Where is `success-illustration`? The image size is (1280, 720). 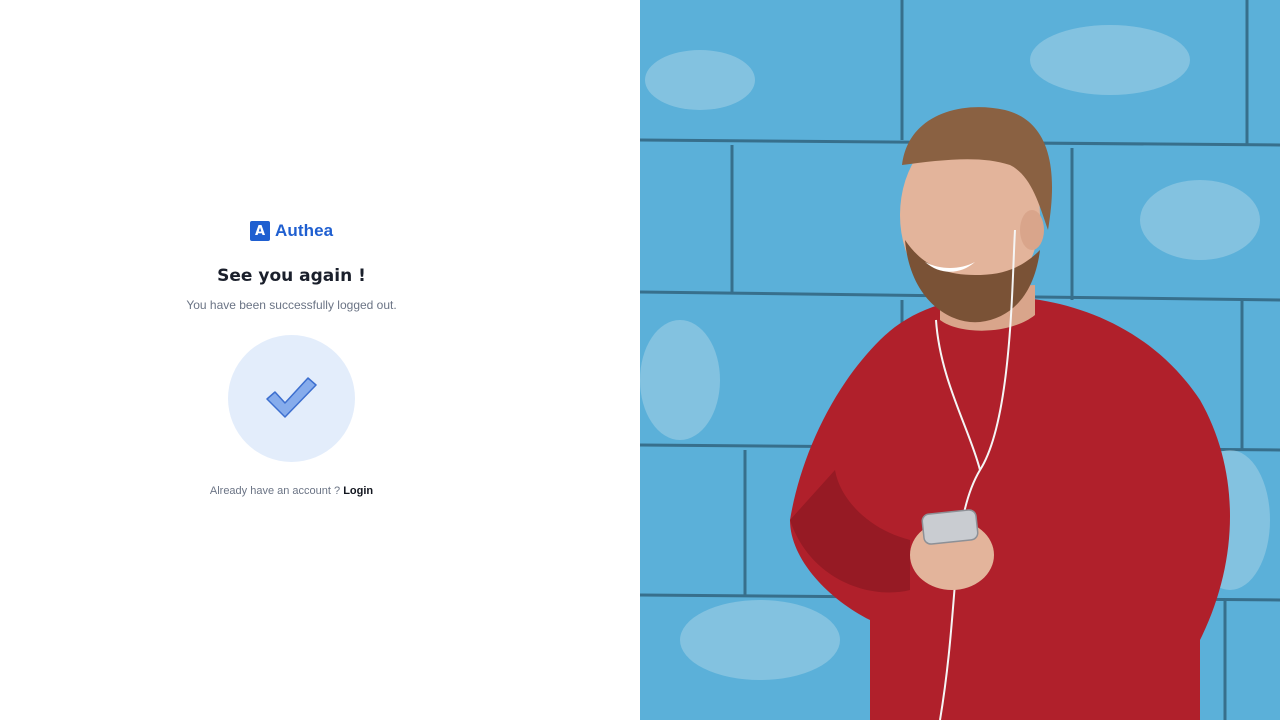
success-illustration is located at coordinates (291, 398).